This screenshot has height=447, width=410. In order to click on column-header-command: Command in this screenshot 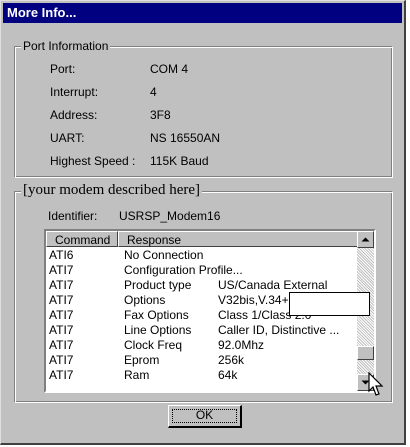, I will do `click(82, 239)`.